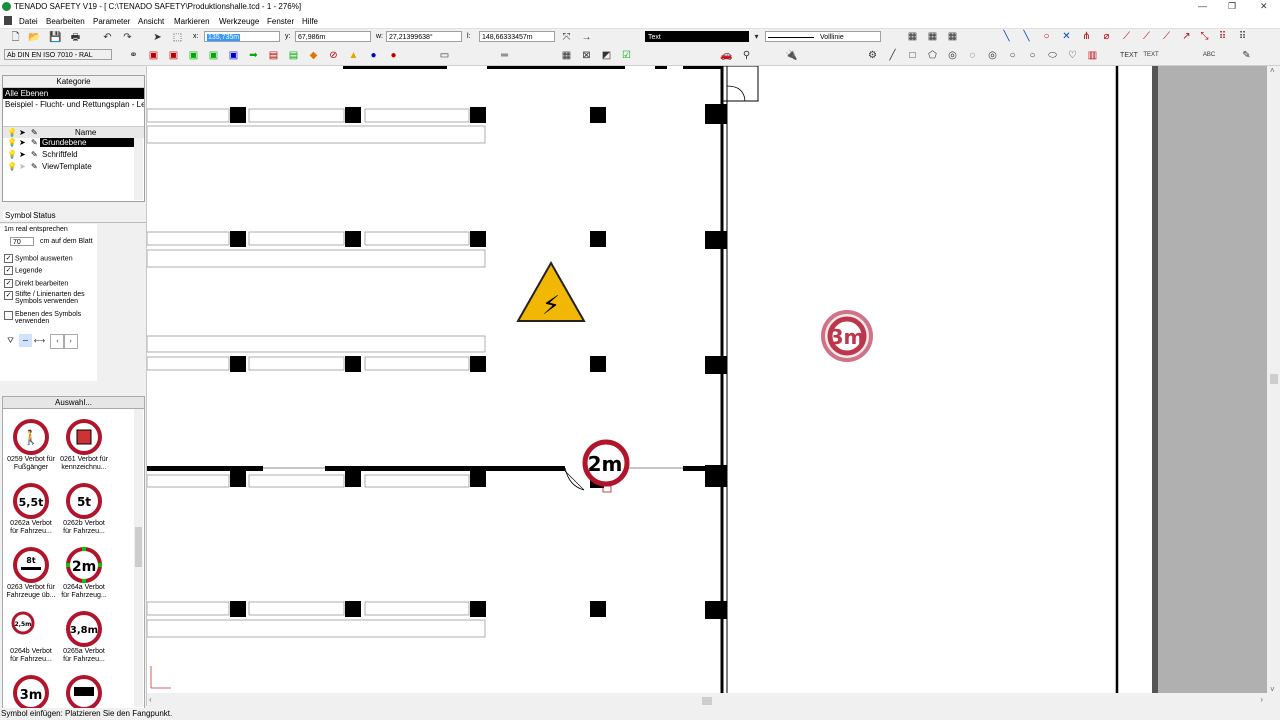  What do you see at coordinates (626, 55) in the screenshot?
I see `check-box-icon: ☑` at bounding box center [626, 55].